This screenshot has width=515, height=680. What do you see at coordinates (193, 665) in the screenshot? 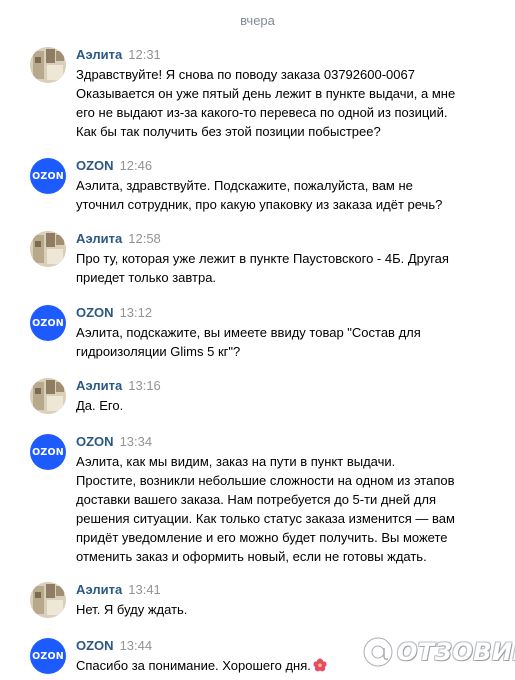
I see `message-text-content: Спасибо за понимание. Хорошего дня.` at bounding box center [193, 665].